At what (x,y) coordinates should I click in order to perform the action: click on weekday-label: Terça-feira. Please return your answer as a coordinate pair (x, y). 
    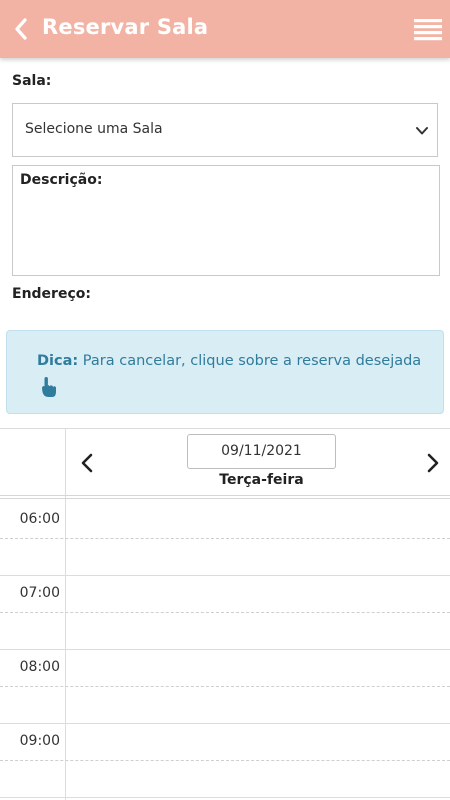
    Looking at the image, I should click on (261, 480).